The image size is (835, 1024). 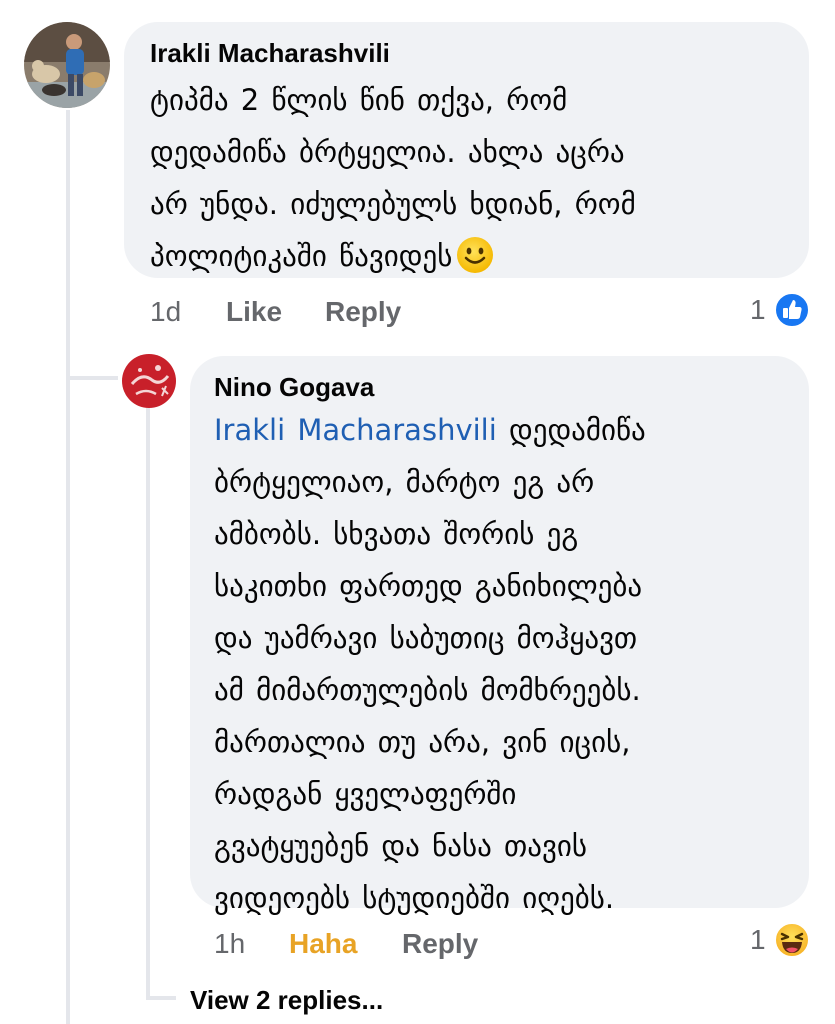 What do you see at coordinates (92, 378) in the screenshot?
I see `thread-line-branch` at bounding box center [92, 378].